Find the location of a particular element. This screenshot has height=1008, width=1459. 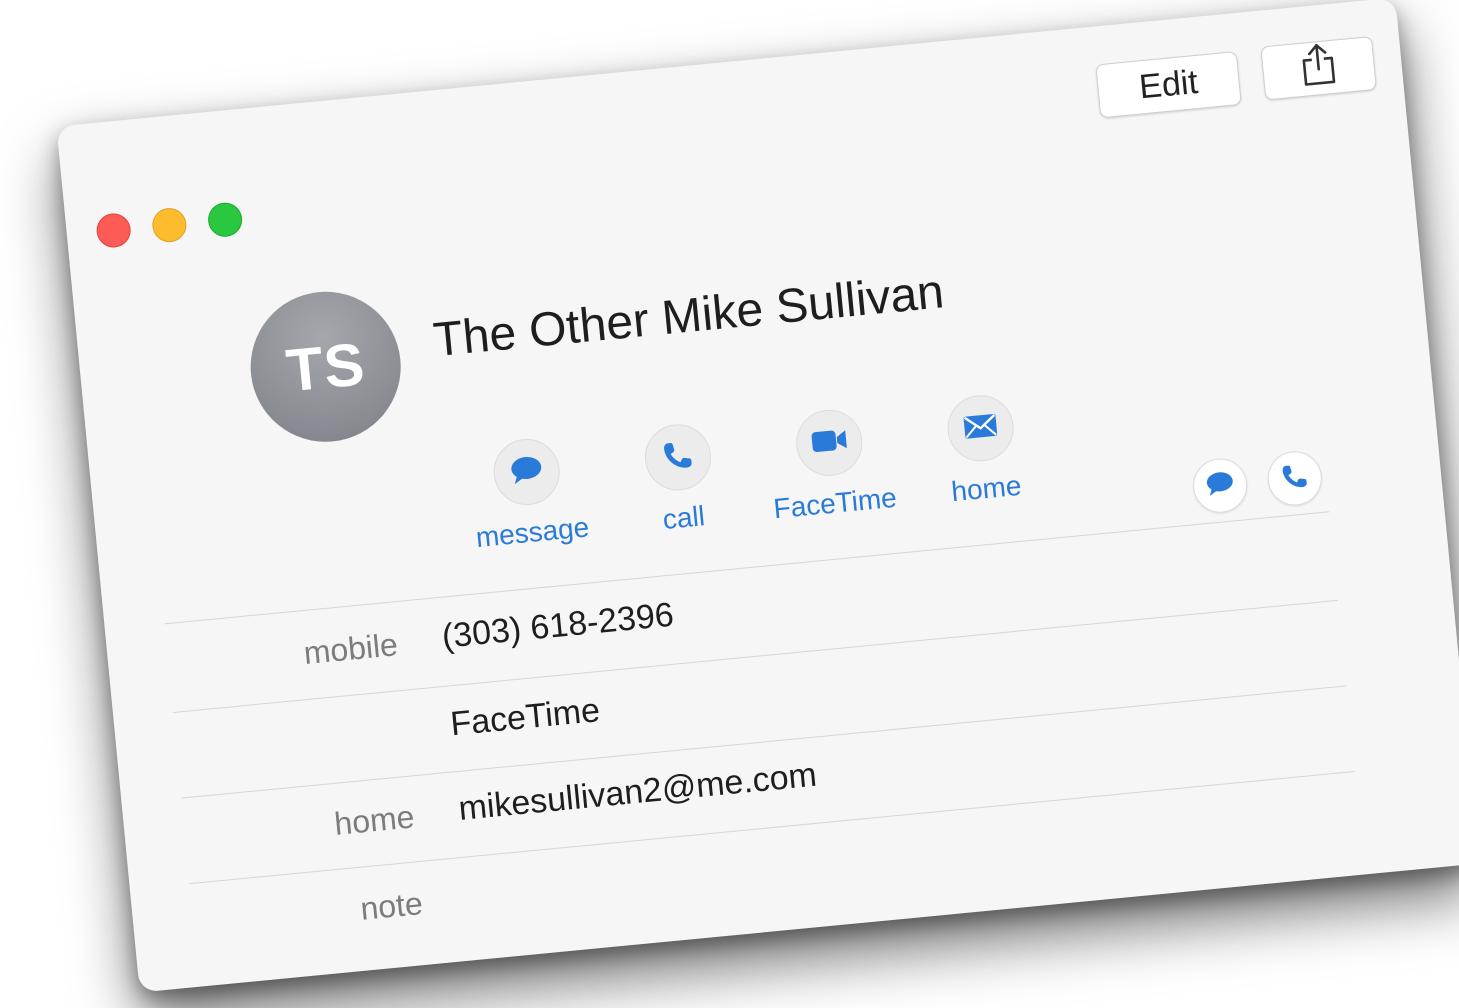

video-camera-icon is located at coordinates (829, 443).